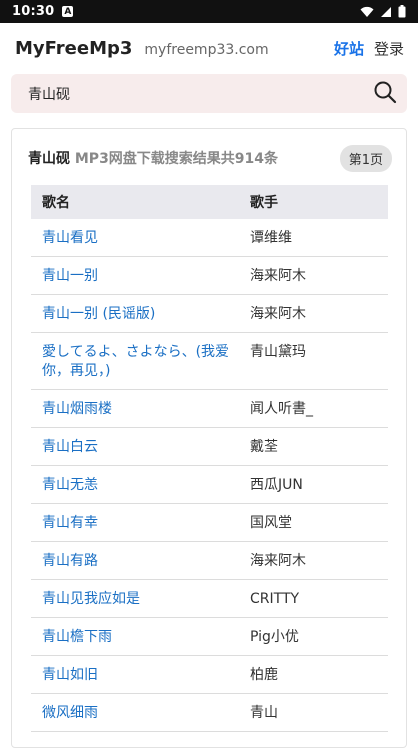 The image size is (418, 748). I want to click on song-title-link: 青山见我应如是, so click(135, 598).